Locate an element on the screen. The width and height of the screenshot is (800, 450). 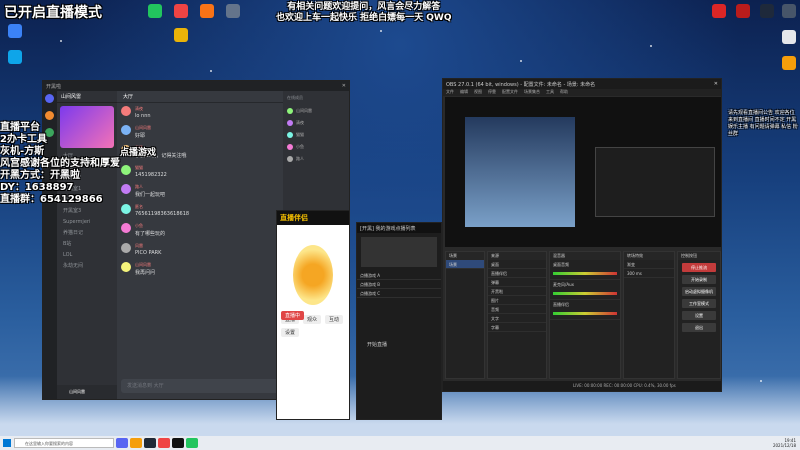
menu-item: 配置文件 is located at coordinates (510, 92).